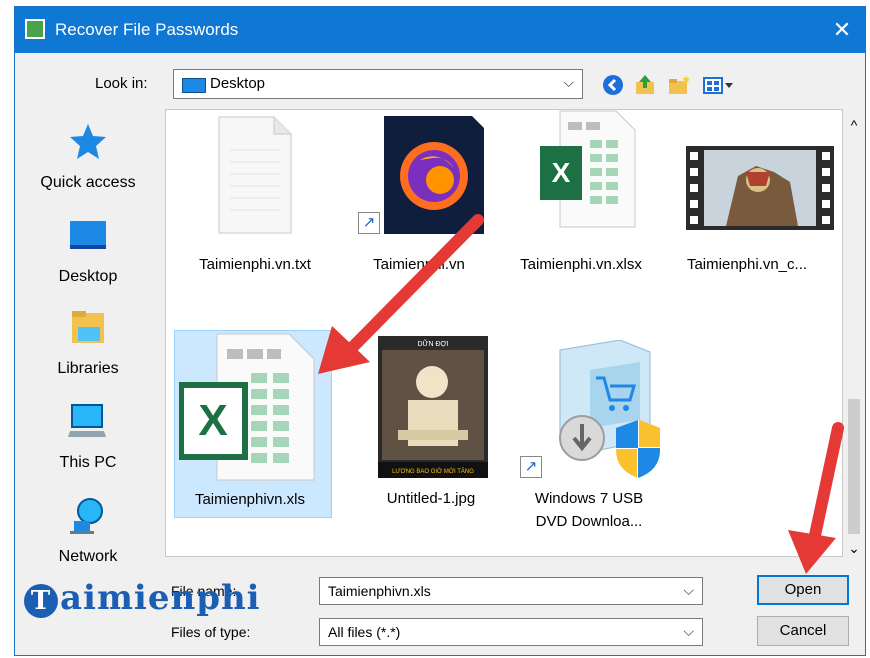  What do you see at coordinates (842, 30) in the screenshot?
I see `close-icon: ✕` at bounding box center [842, 30].